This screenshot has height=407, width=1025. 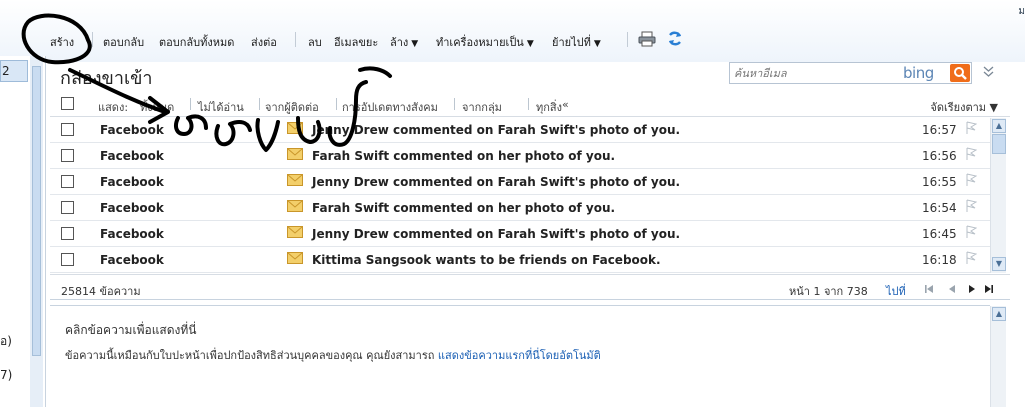 I want to click on sort-menu: จัดเรียงตาม ▼, so click(x=964, y=107).